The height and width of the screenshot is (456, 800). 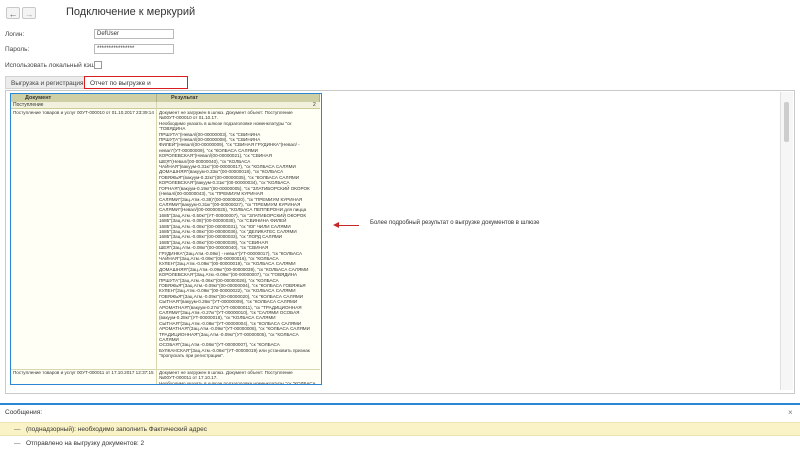 I want to click on password-field: ****************, so click(x=134, y=49).